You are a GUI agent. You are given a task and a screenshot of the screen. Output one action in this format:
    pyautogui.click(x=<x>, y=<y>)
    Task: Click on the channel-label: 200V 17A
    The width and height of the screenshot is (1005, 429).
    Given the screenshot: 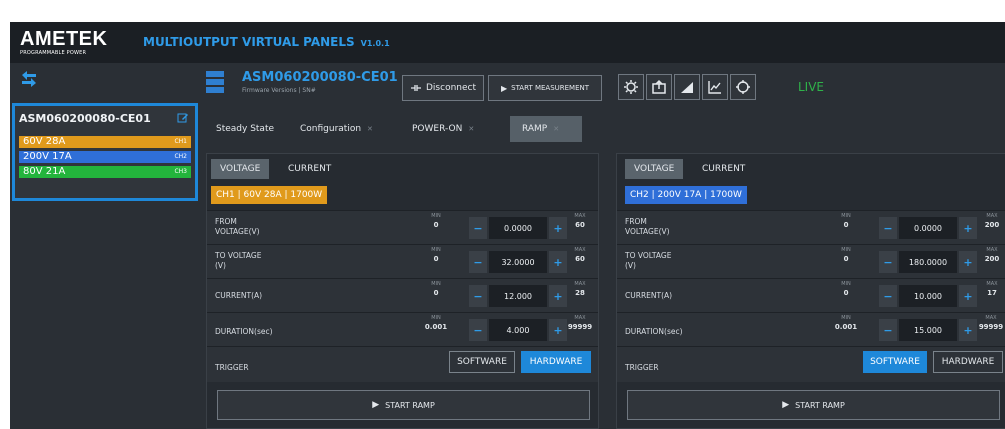 What is the action you would take?
    pyautogui.click(x=47, y=156)
    